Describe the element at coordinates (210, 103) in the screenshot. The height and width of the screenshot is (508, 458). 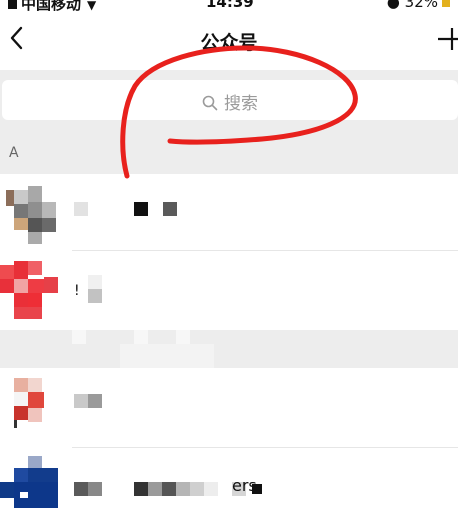
I see `search-icon` at that location.